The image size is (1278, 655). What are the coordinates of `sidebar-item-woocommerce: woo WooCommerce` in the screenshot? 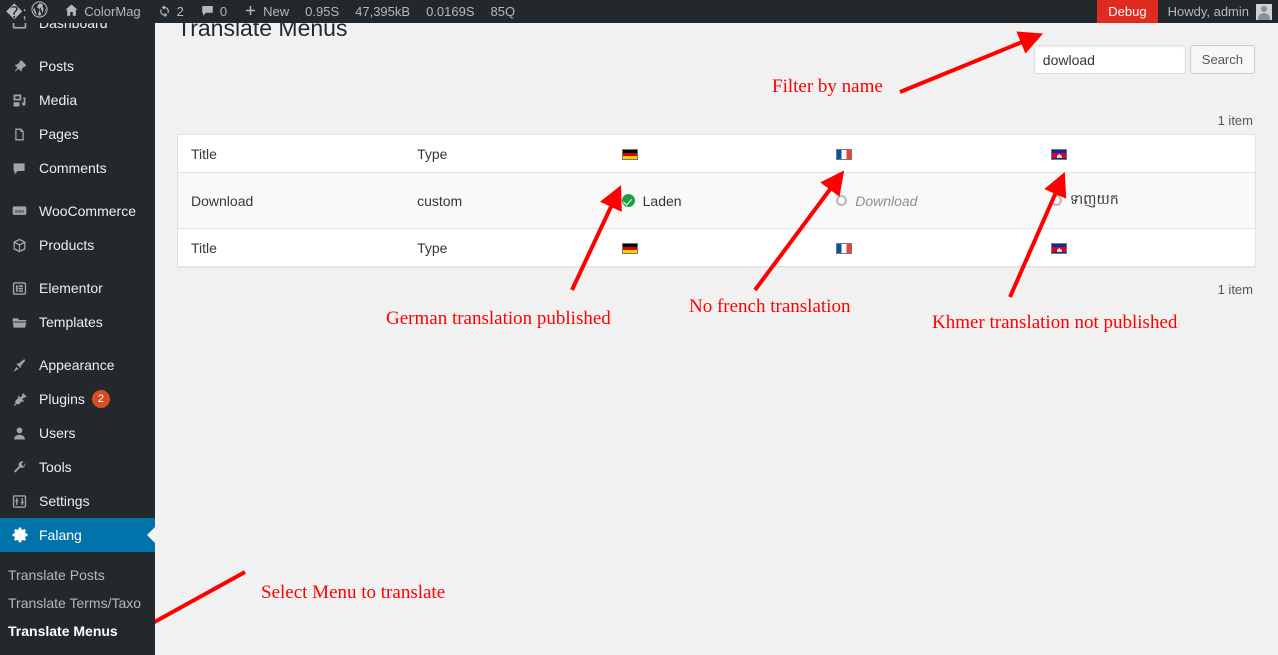 It's located at (77, 211).